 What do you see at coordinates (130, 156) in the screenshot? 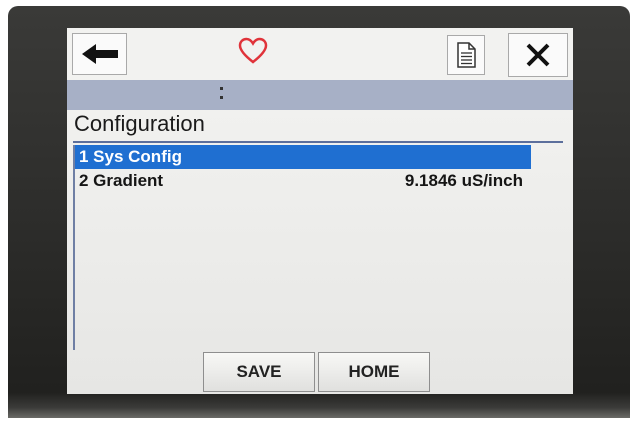
I see `menu-item-label: 1 Sys Config` at bounding box center [130, 156].